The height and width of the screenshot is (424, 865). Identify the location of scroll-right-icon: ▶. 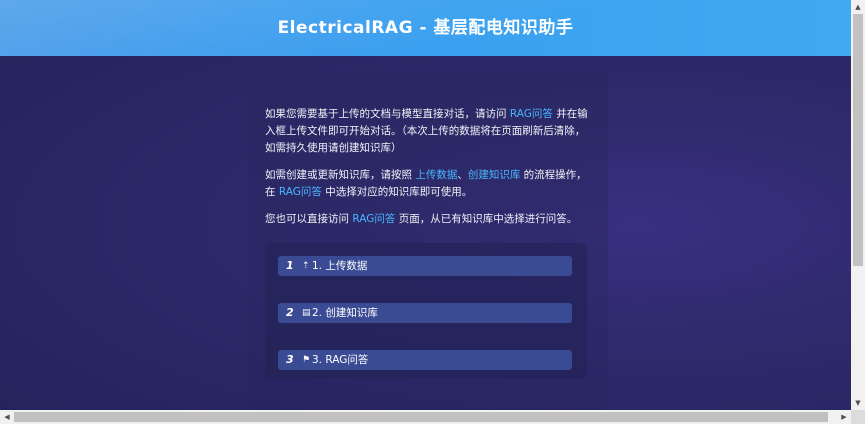
(844, 417).